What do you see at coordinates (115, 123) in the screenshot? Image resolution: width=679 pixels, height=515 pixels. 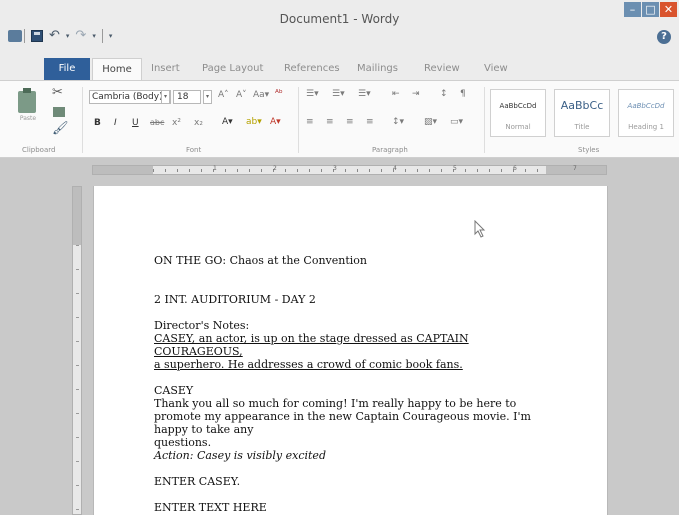 I see `italic-button: I` at bounding box center [115, 123].